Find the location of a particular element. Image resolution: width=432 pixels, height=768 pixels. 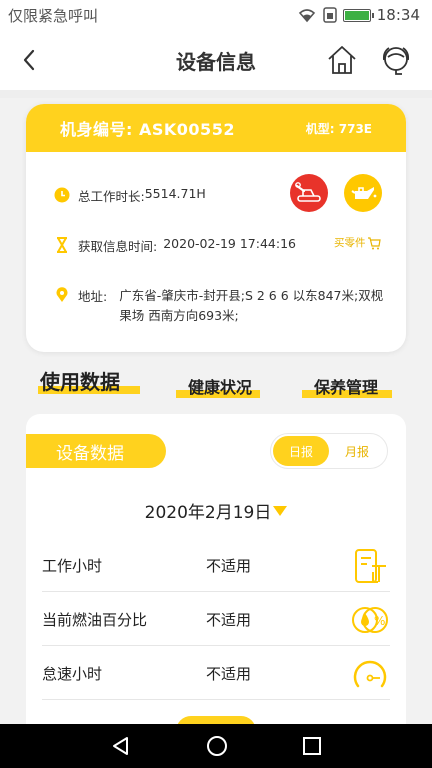

tab-usage-data: 使用数据 is located at coordinates (89, 380).